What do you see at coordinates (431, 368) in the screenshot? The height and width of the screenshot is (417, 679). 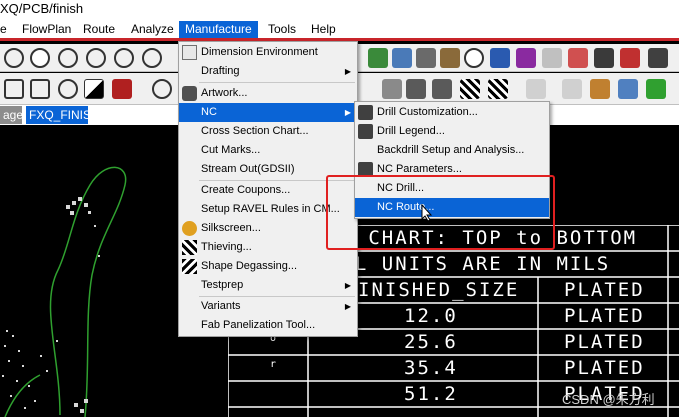 I see `drill-size: 35.4` at bounding box center [431, 368].